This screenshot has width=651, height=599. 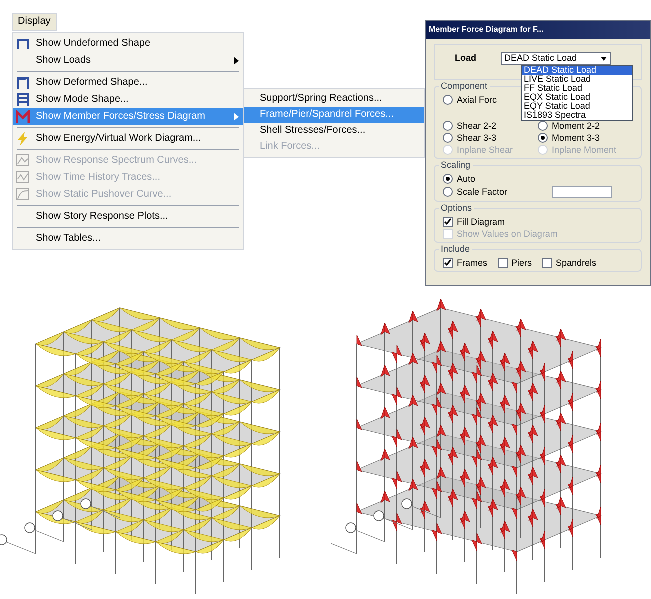 I want to click on dropdown-list: DEAD Static Load LIVE Static Load FF Static Load EQX Static Load EQY Static Load IS1893 Spectra, so click(x=577, y=93).